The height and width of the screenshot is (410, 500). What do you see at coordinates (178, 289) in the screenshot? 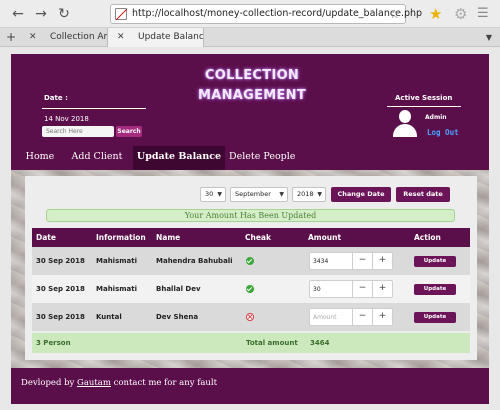
I see `row-name: Bhallal Dev` at bounding box center [178, 289].